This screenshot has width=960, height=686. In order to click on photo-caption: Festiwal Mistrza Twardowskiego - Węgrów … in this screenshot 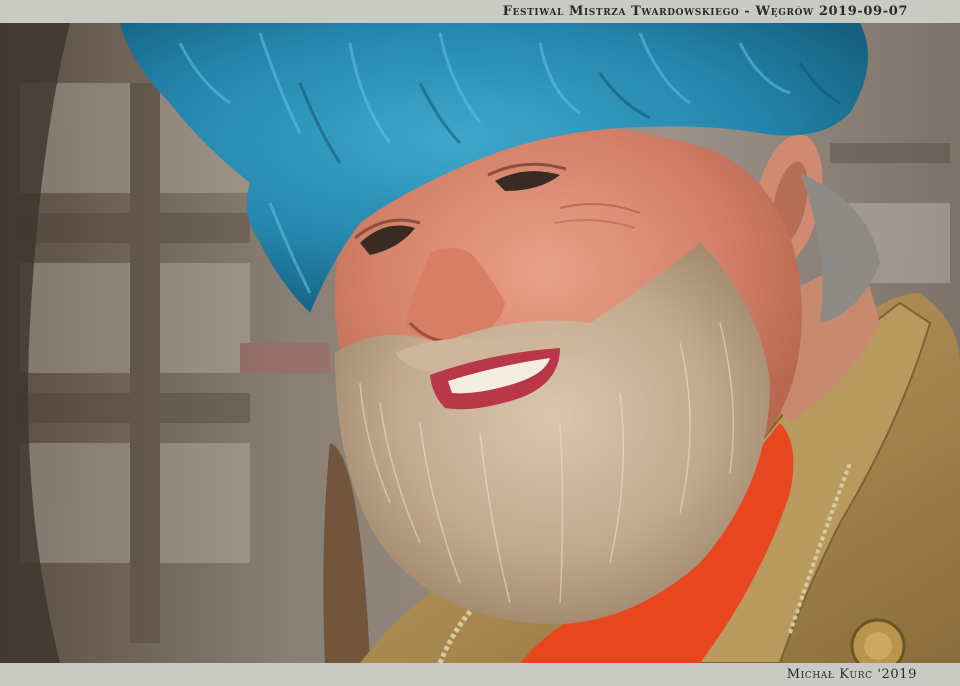, I will do `click(705, 11)`.